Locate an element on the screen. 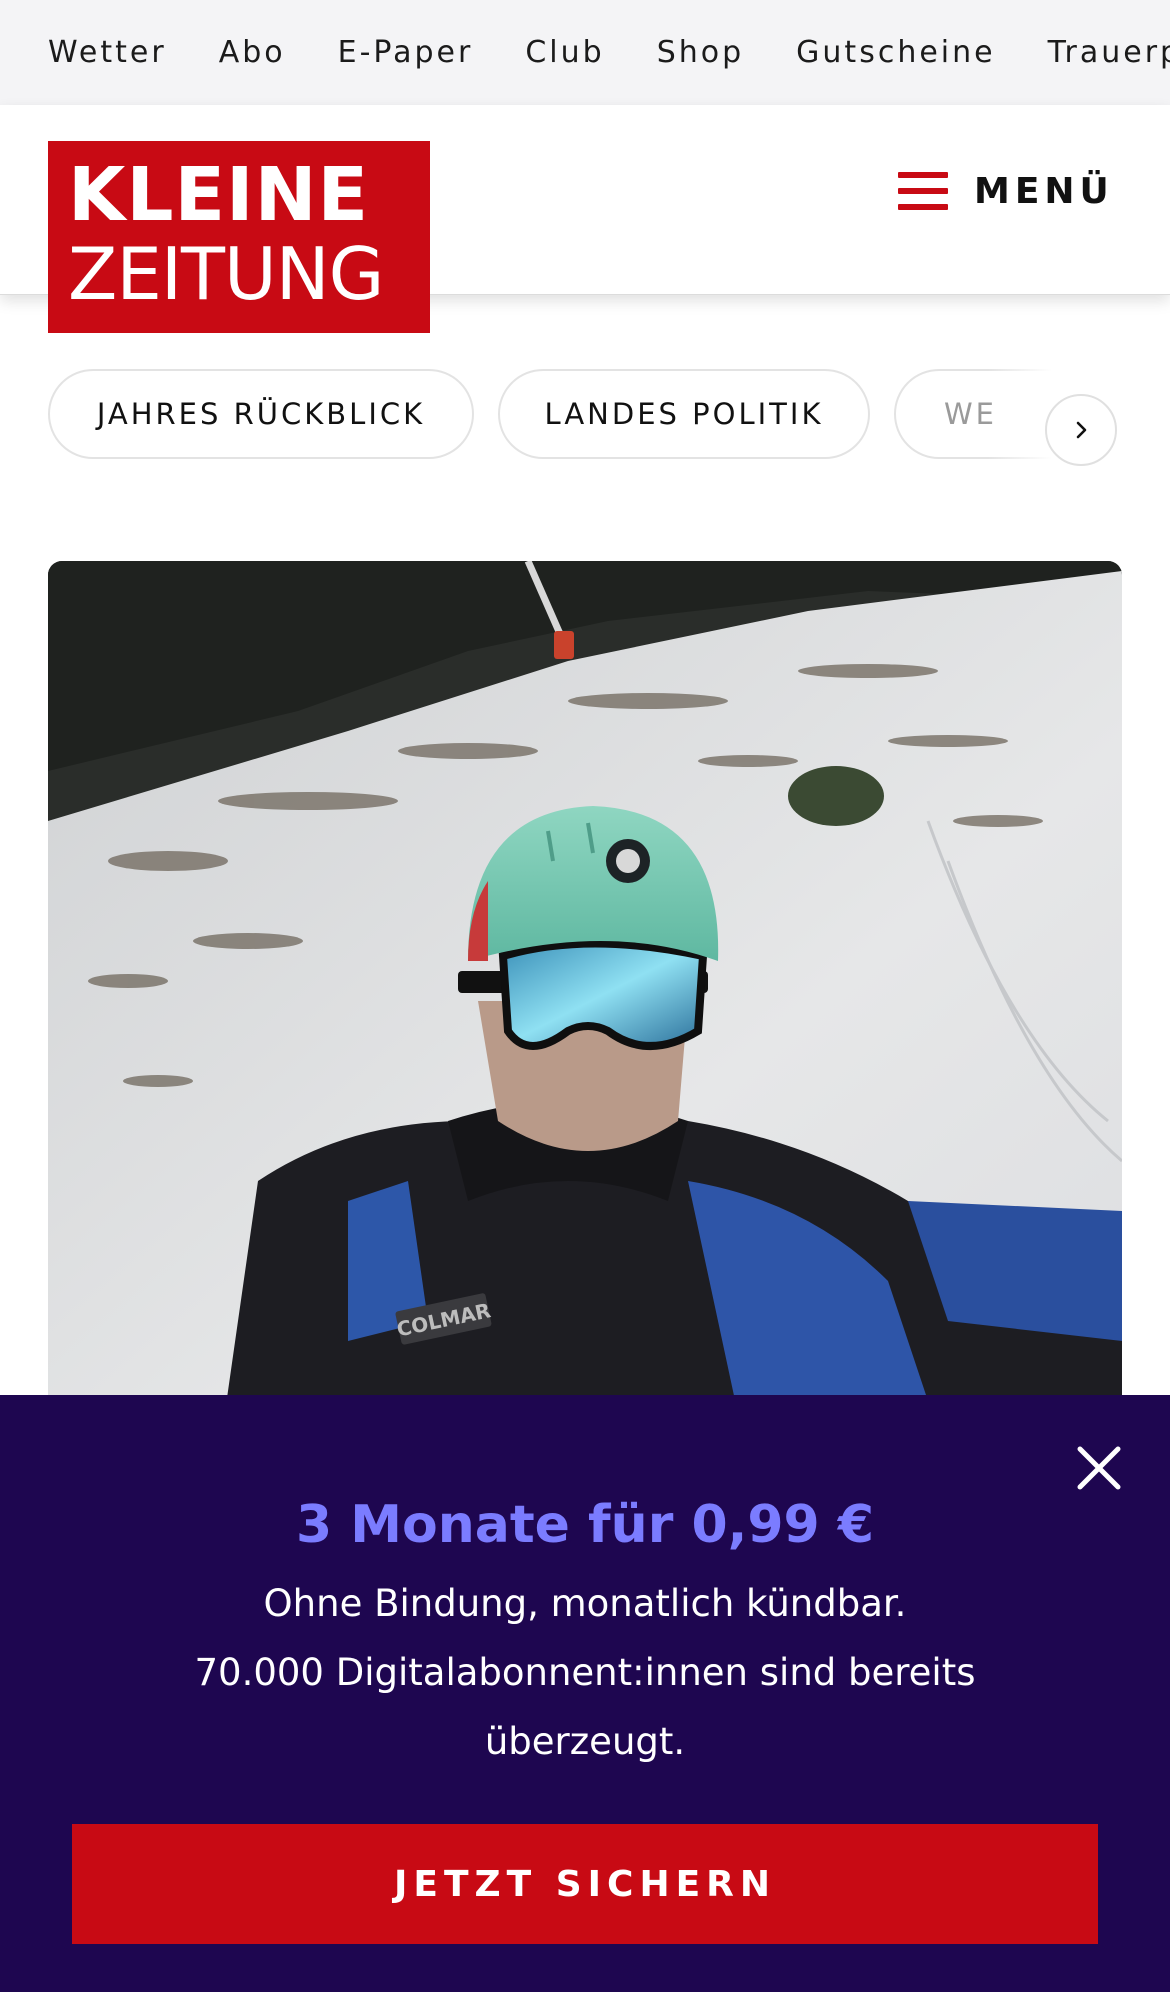 The height and width of the screenshot is (1992, 1170). topnav-link-wetter: Wetter is located at coordinates (107, 52).